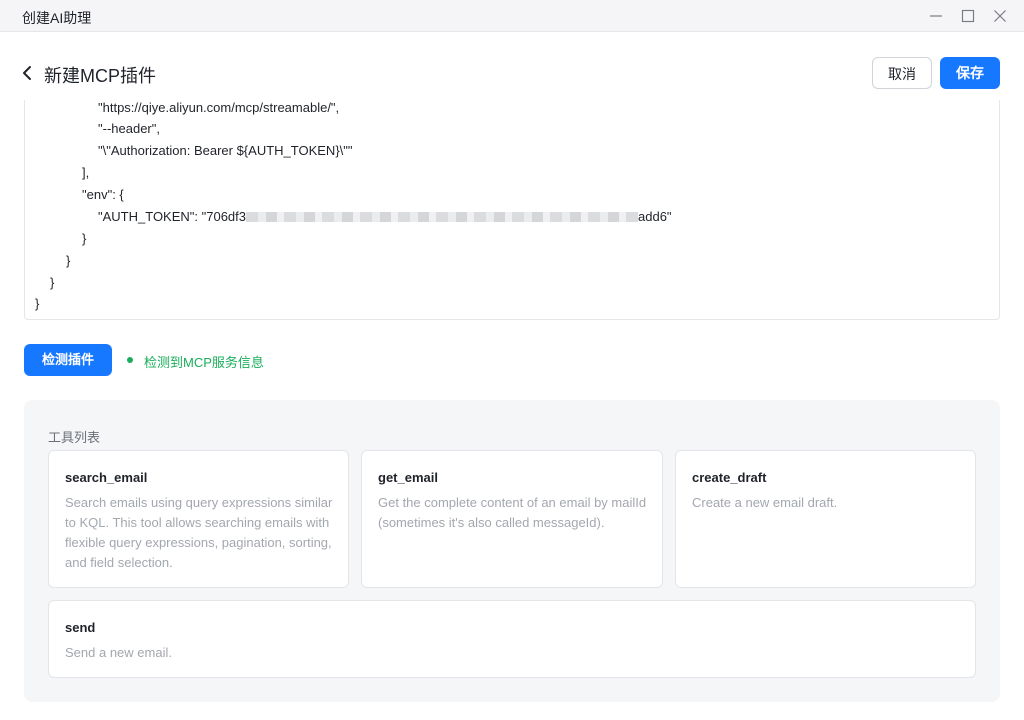 This screenshot has height=720, width=1024. Describe the element at coordinates (765, 502) in the screenshot. I see `tool-description: Create a new email draft.` at that location.